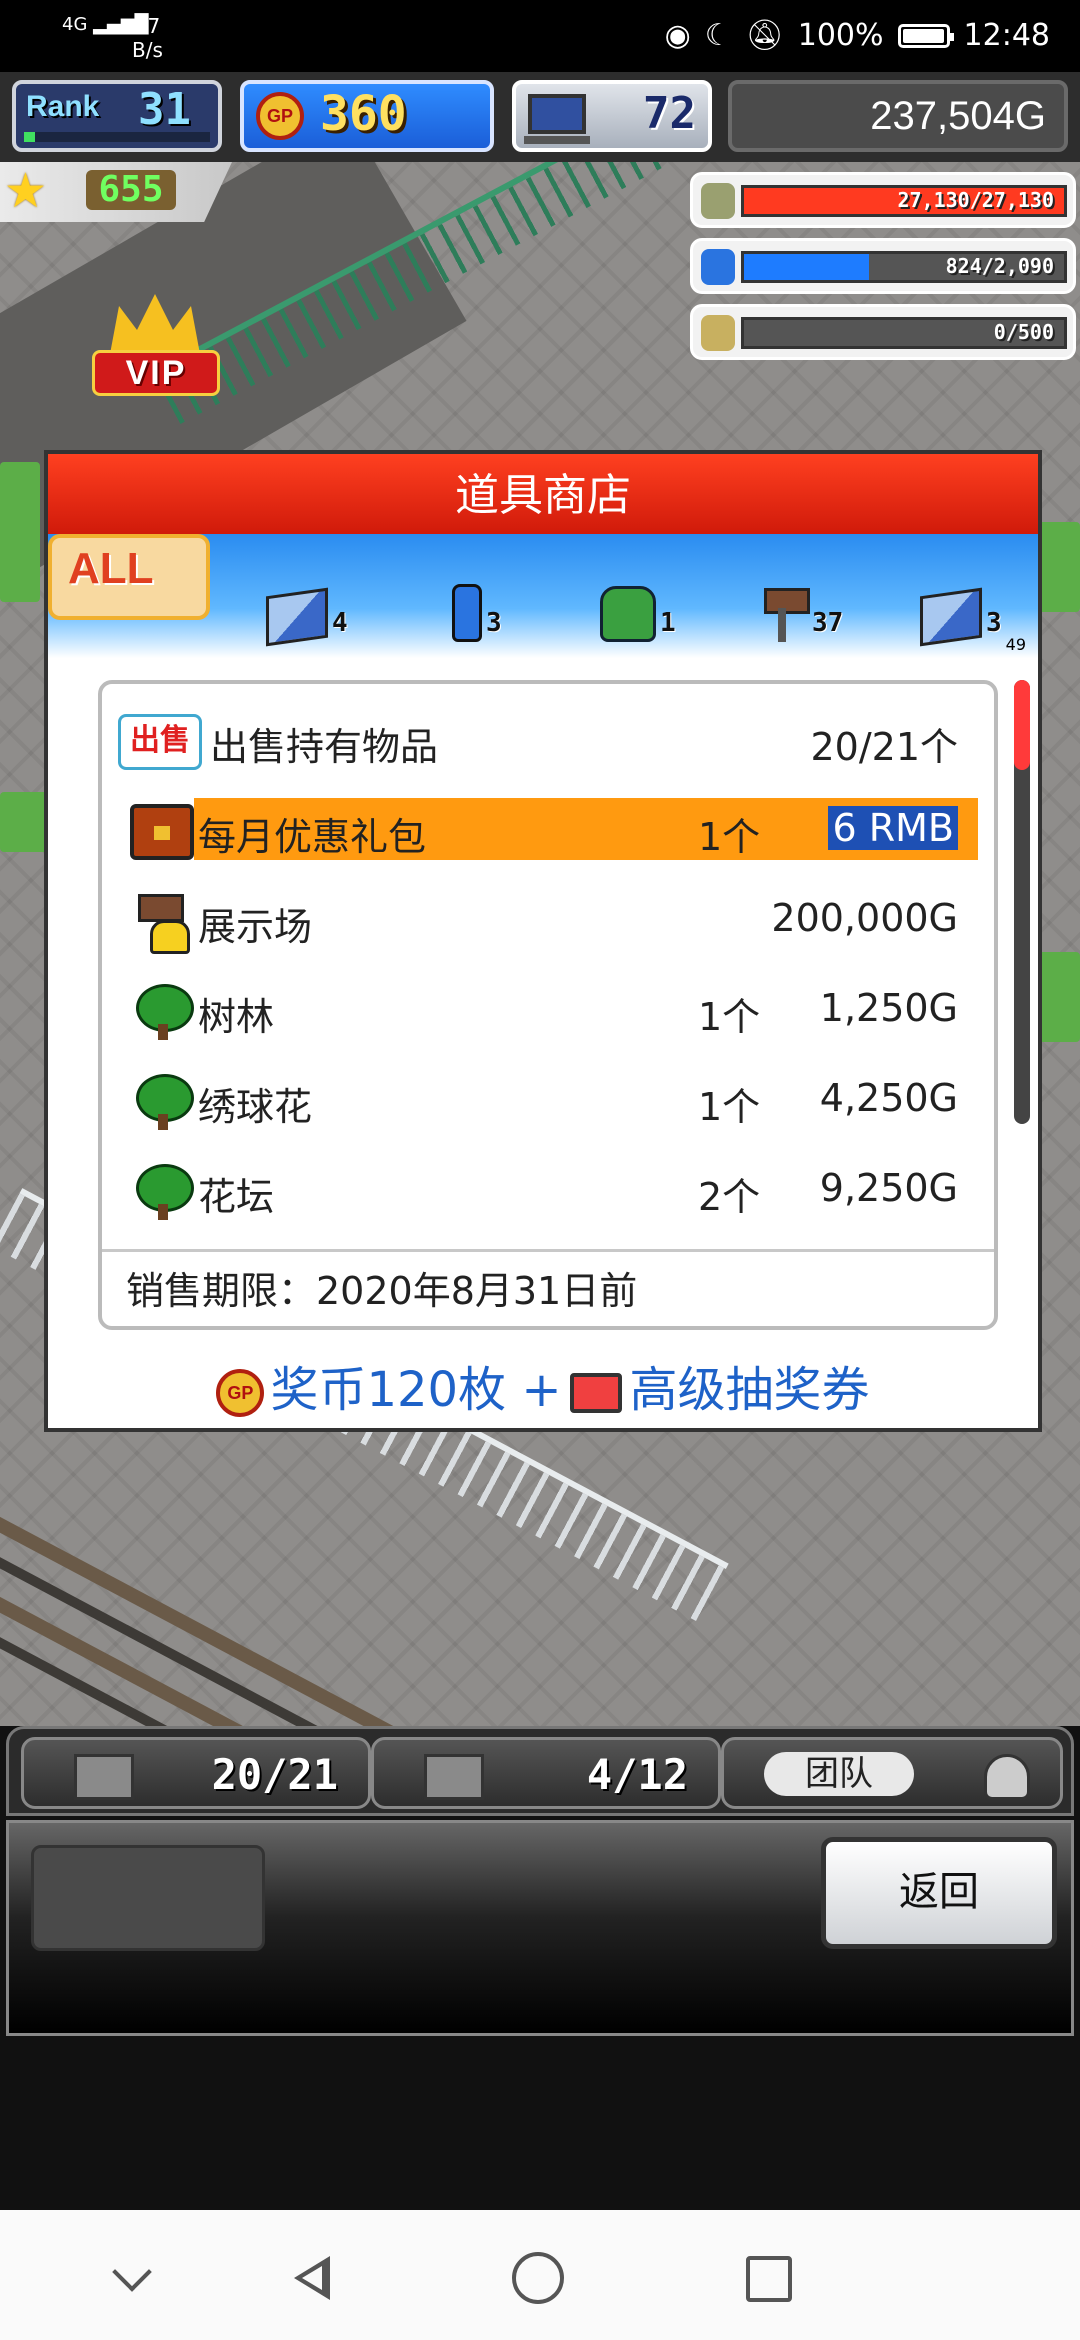 The height and width of the screenshot is (2340, 1080). Describe the element at coordinates (147, 38) in the screenshot. I see `net-speed: 97 B/s` at that location.